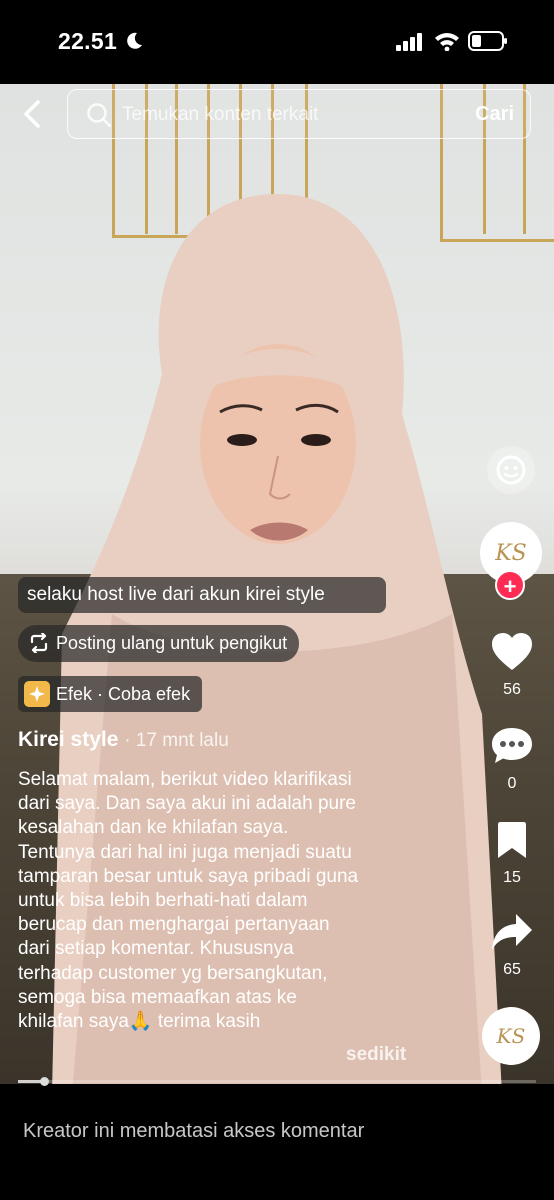 The height and width of the screenshot is (1200, 554). I want to click on bookmark-icon, so click(512, 840).